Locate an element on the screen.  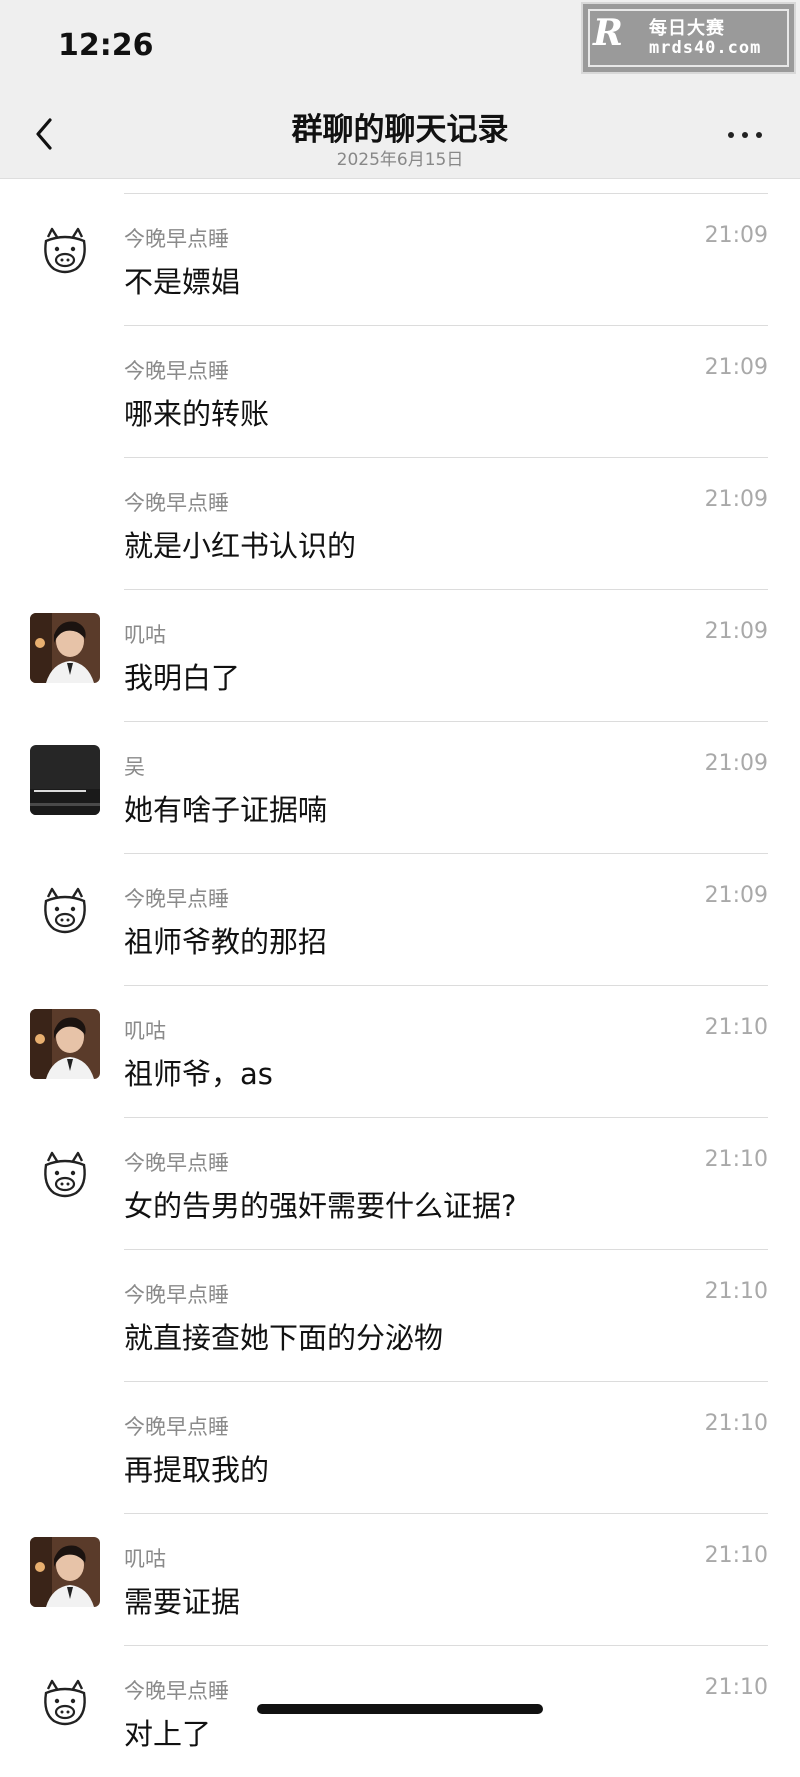
watermark: R 每日大赛 mrds40.com is located at coordinates (688, 38).